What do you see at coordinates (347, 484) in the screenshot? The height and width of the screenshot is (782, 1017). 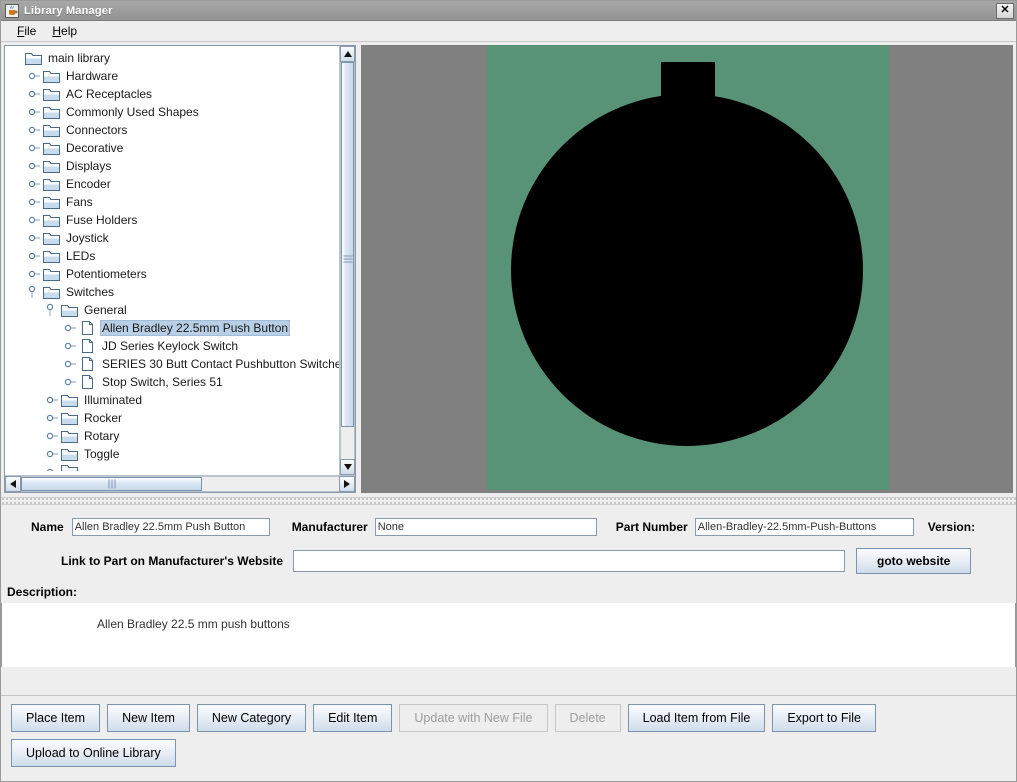 I see `scroll-right-icon` at bounding box center [347, 484].